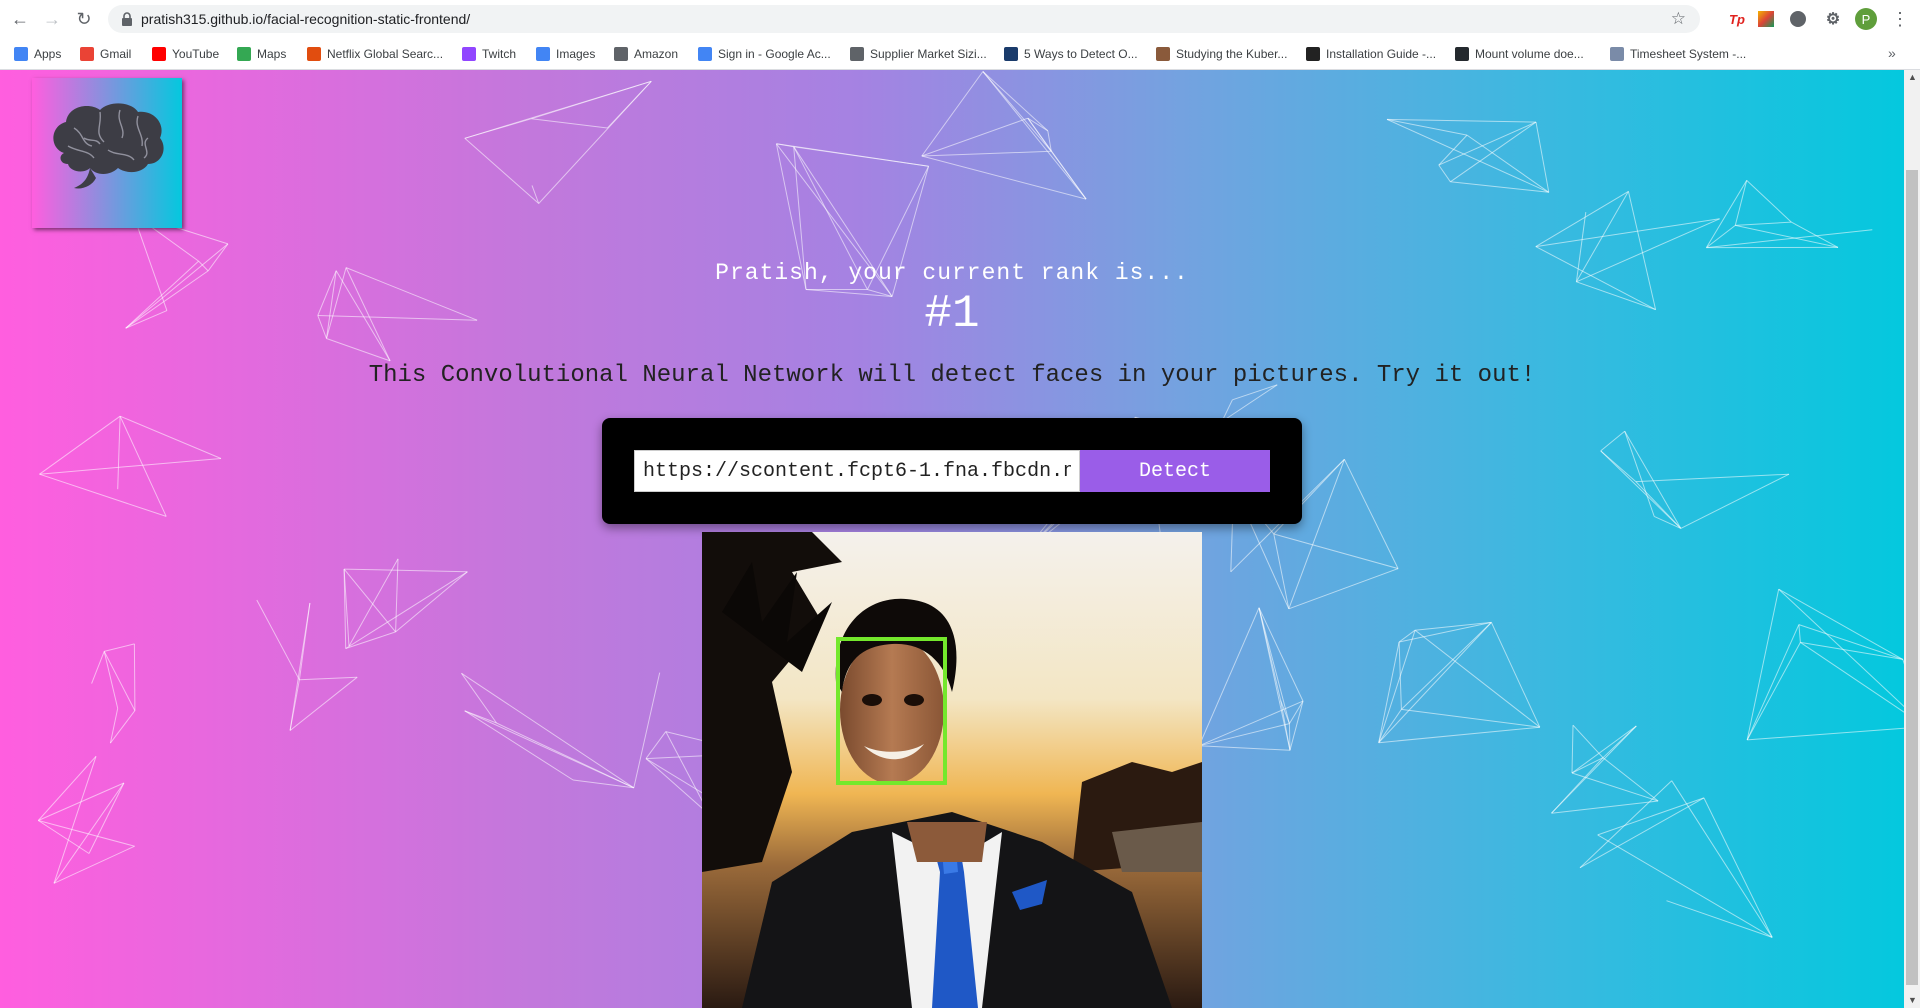 This screenshot has height=1008, width=1920. I want to click on rank-value: #1, so click(952, 314).